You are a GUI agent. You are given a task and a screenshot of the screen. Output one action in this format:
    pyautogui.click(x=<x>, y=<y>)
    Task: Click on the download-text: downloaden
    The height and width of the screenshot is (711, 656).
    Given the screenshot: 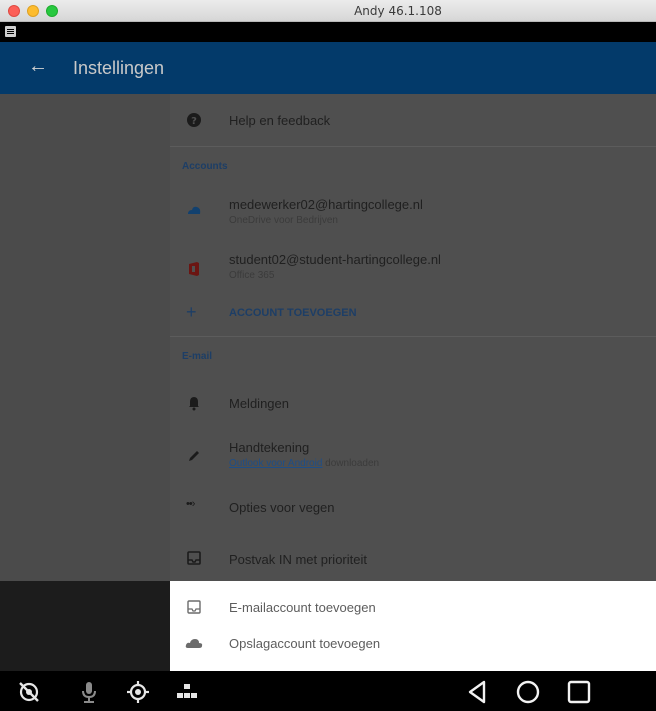 What is the action you would take?
    pyautogui.click(x=352, y=463)
    